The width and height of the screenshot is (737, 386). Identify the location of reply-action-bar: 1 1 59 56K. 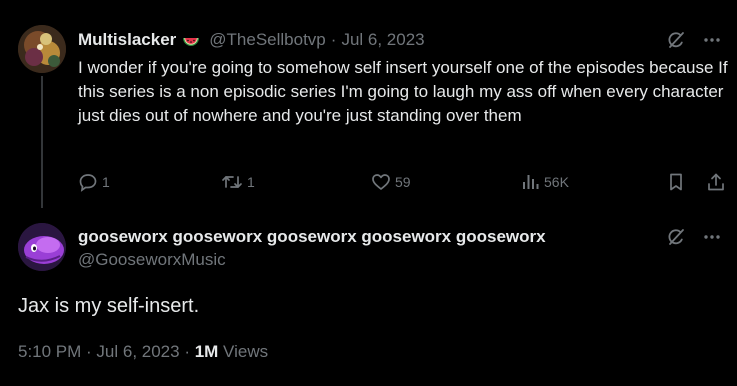
(403, 182).